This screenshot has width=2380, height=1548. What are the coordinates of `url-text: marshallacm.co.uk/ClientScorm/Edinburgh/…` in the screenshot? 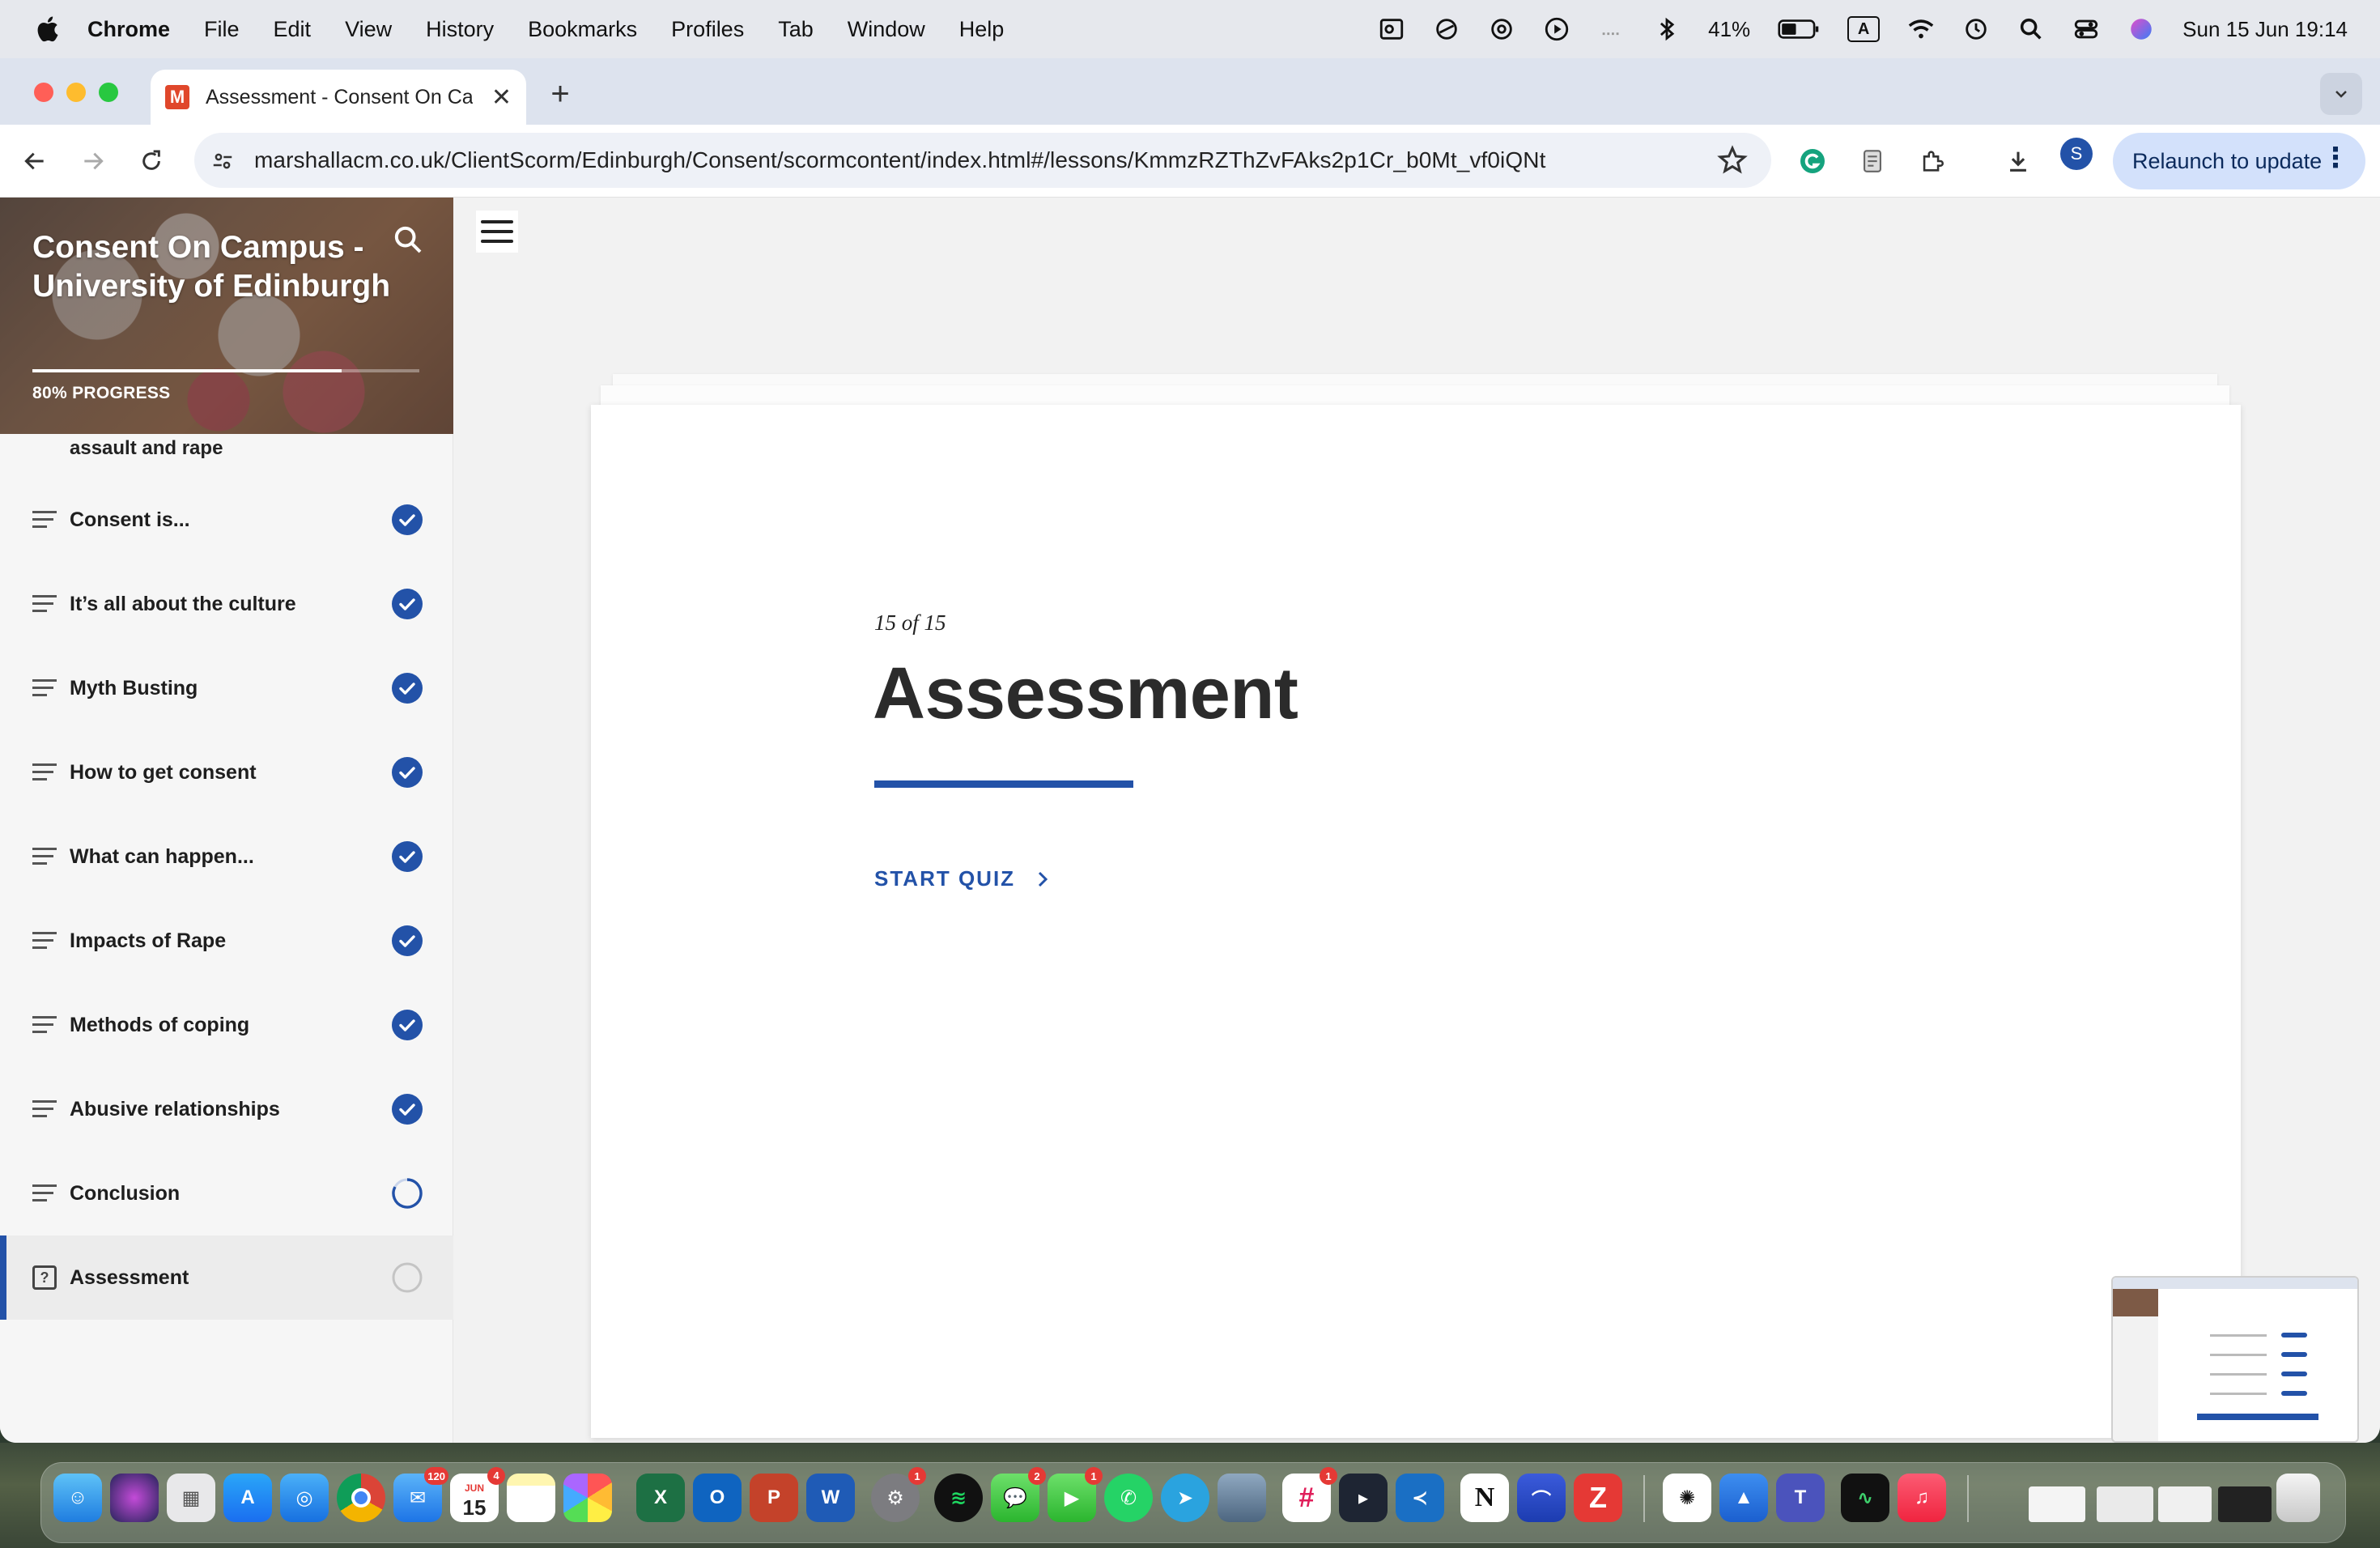 It's located at (900, 160).